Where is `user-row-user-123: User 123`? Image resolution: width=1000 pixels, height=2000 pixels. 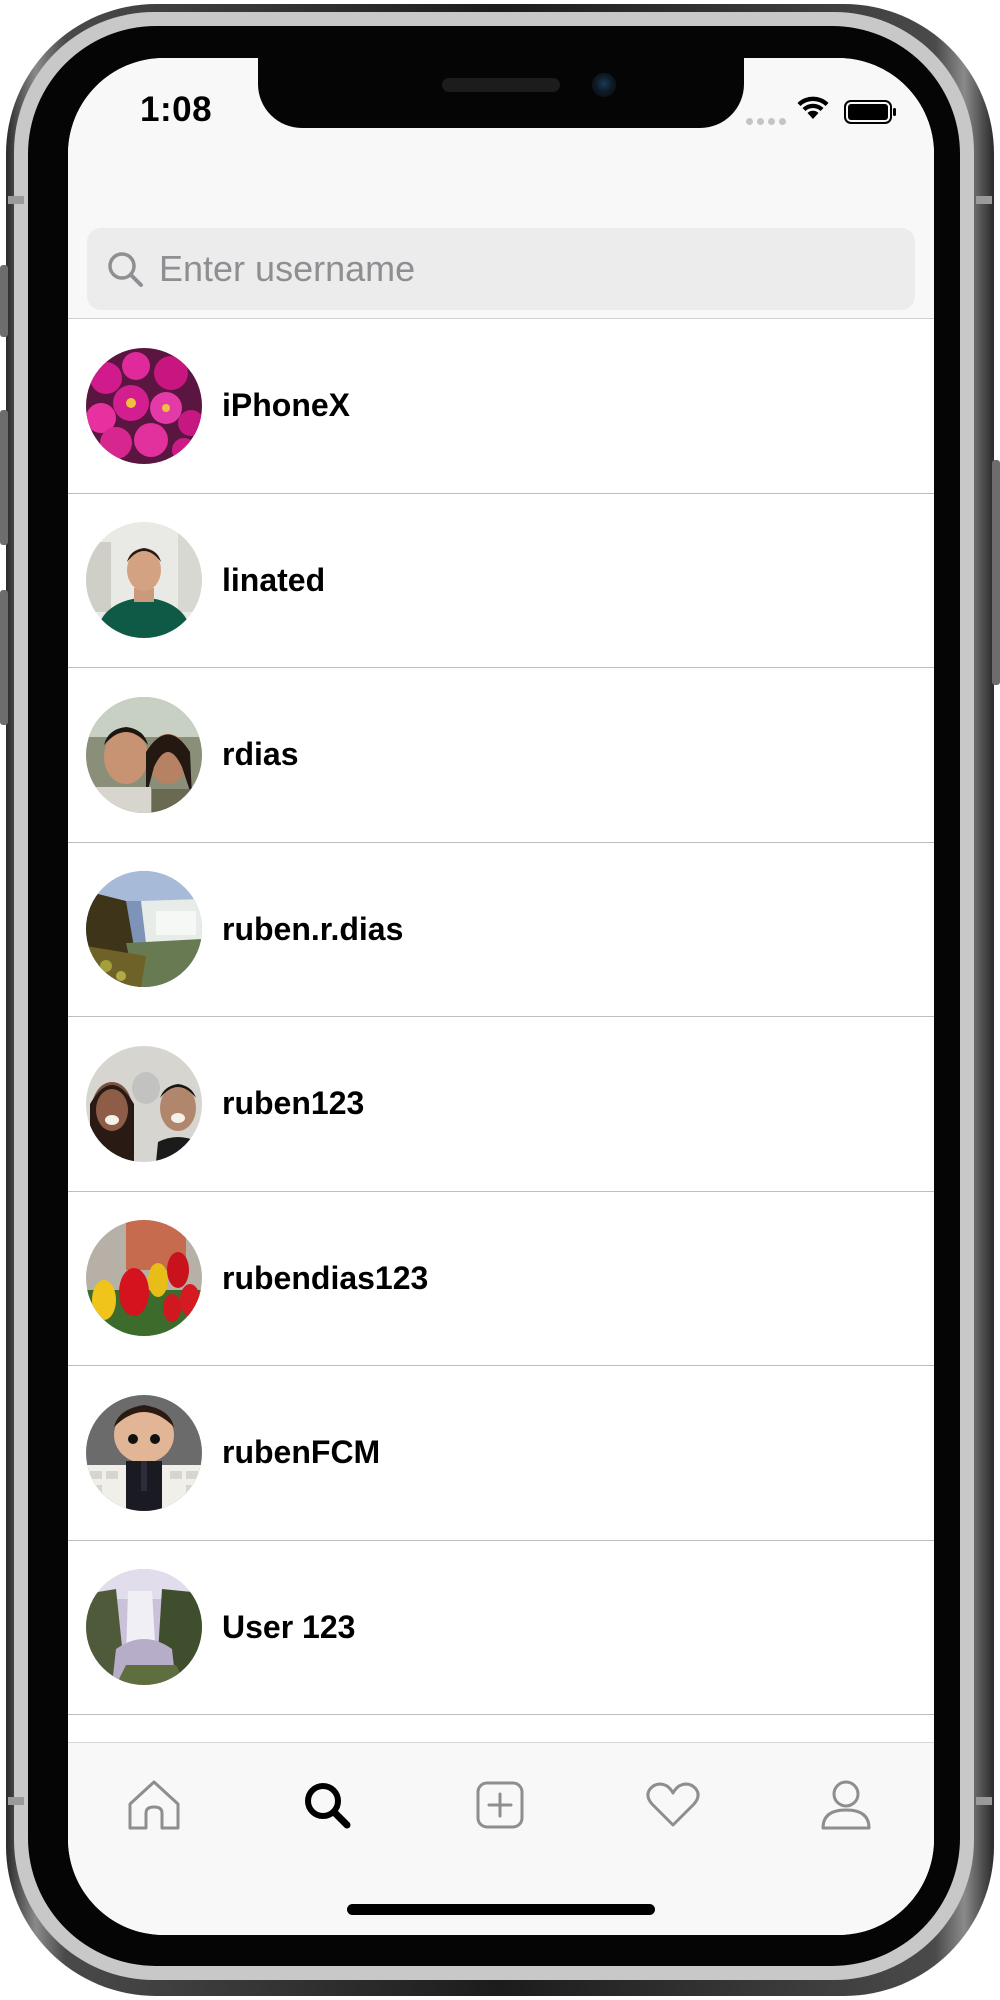
user-row-user-123: User 123 is located at coordinates (501, 1627).